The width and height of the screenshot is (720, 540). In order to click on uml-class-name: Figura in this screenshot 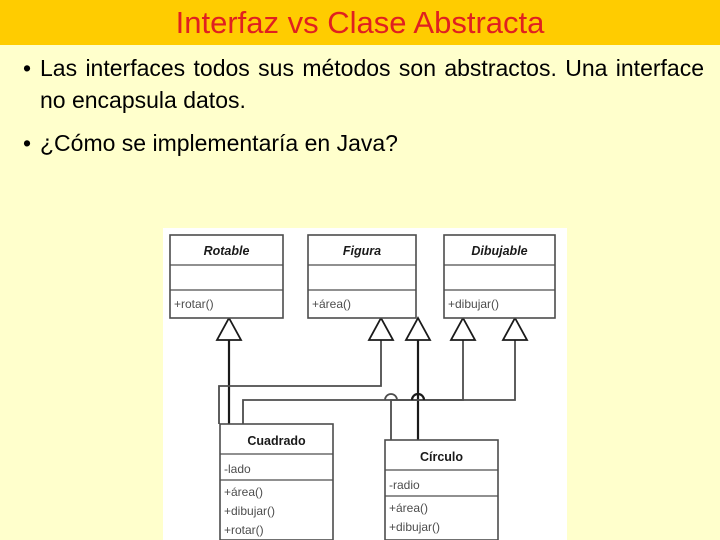, I will do `click(362, 251)`.